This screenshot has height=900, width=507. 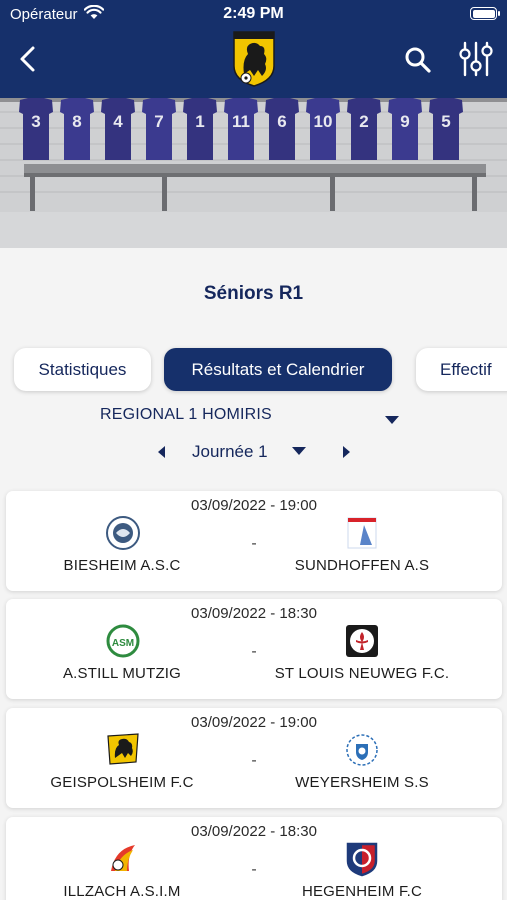 What do you see at coordinates (362, 533) in the screenshot?
I see `sundhoffen-as-logo` at bounding box center [362, 533].